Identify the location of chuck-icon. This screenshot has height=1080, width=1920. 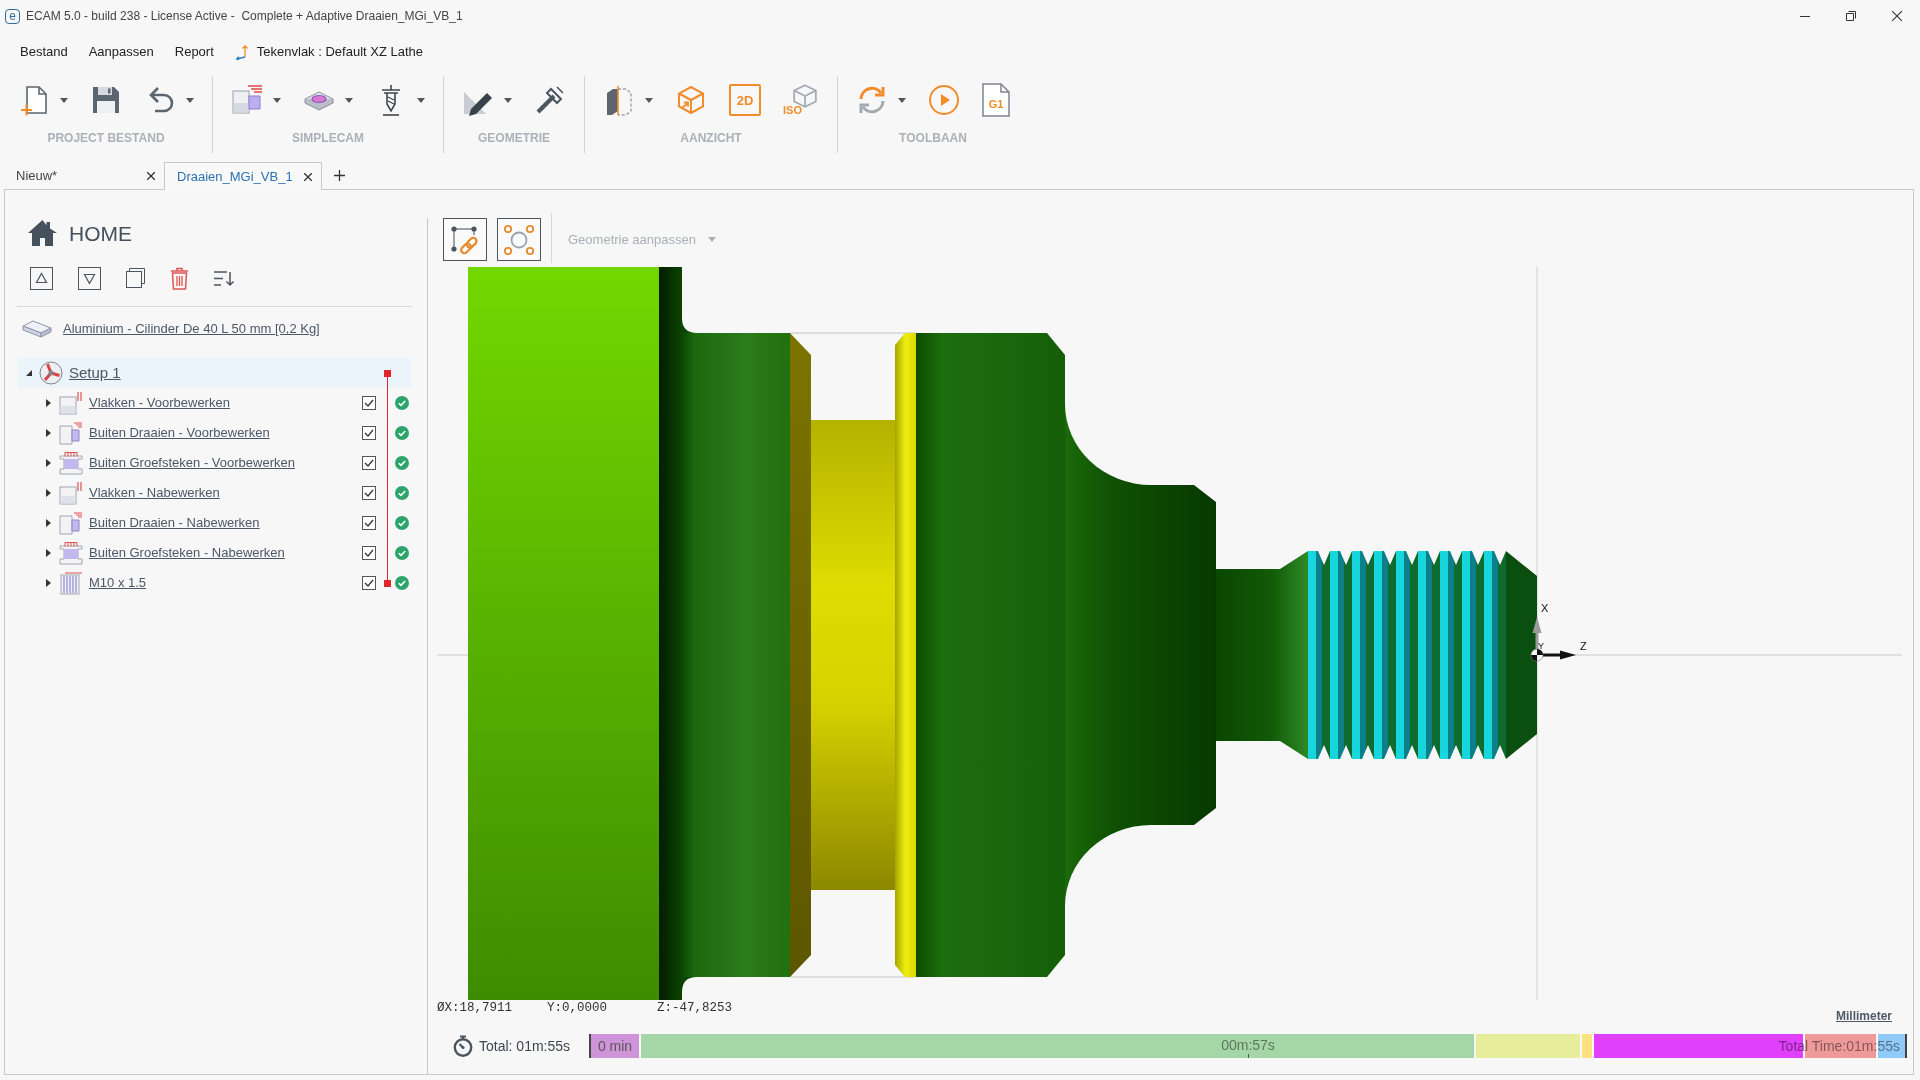
(51, 373).